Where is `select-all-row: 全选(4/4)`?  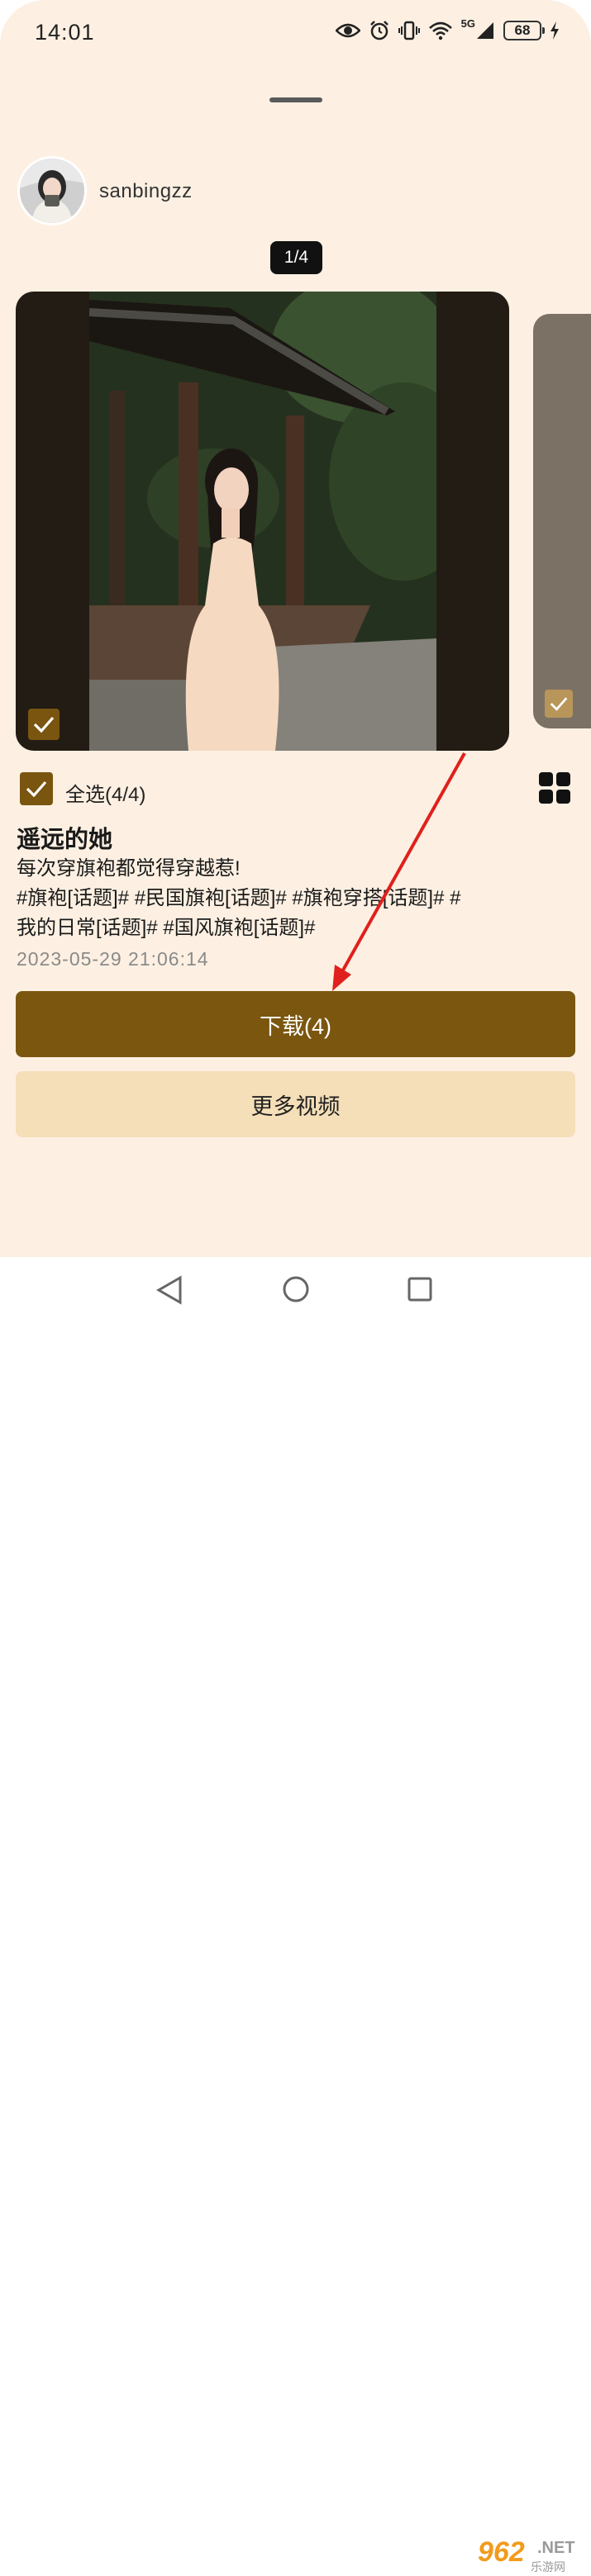 select-all-row: 全选(4/4) is located at coordinates (295, 789).